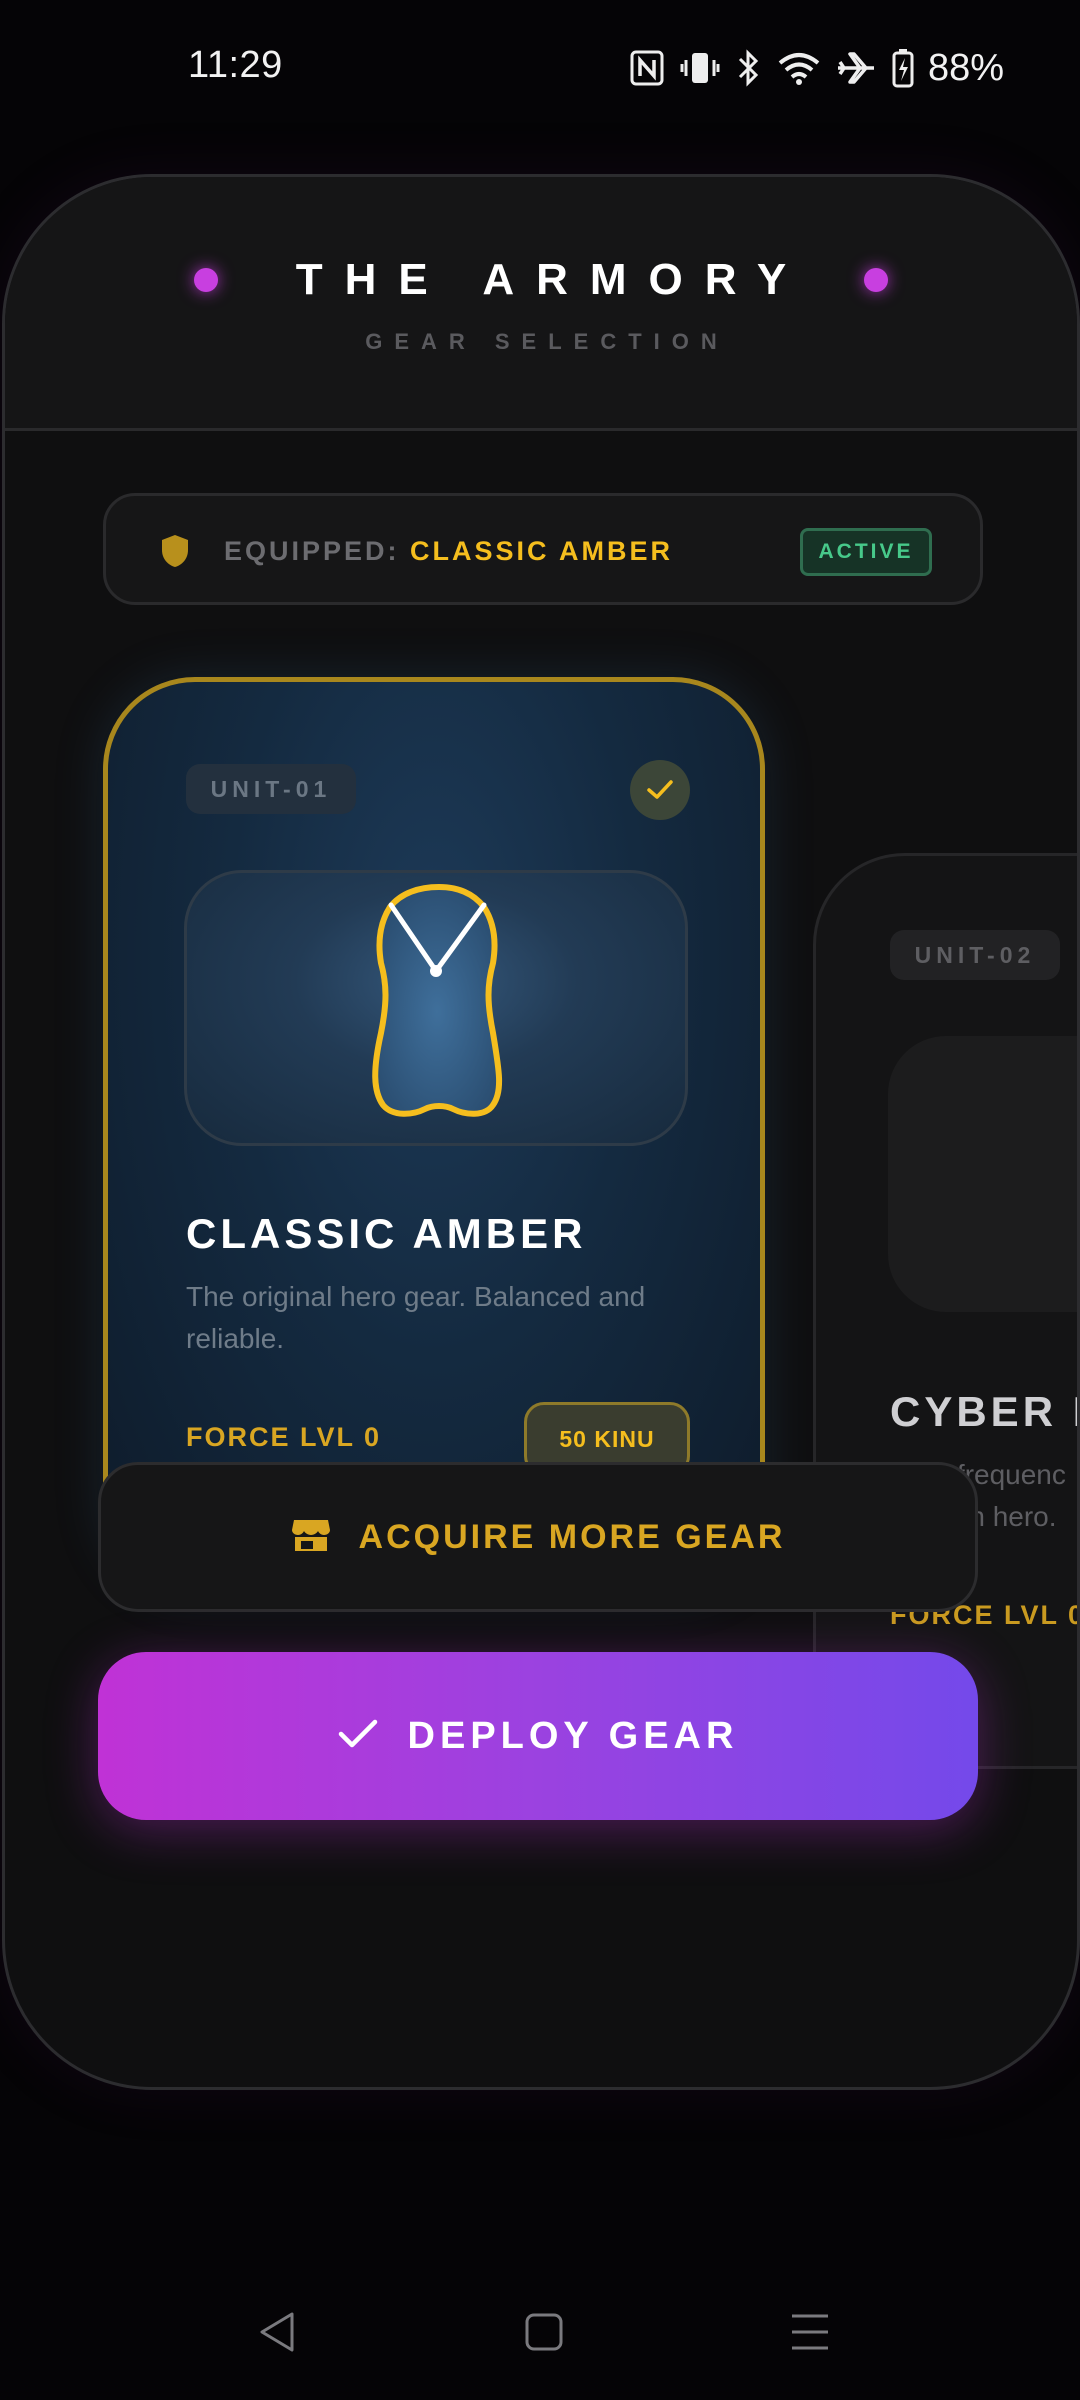  I want to click on nfc-icon, so click(647, 68).